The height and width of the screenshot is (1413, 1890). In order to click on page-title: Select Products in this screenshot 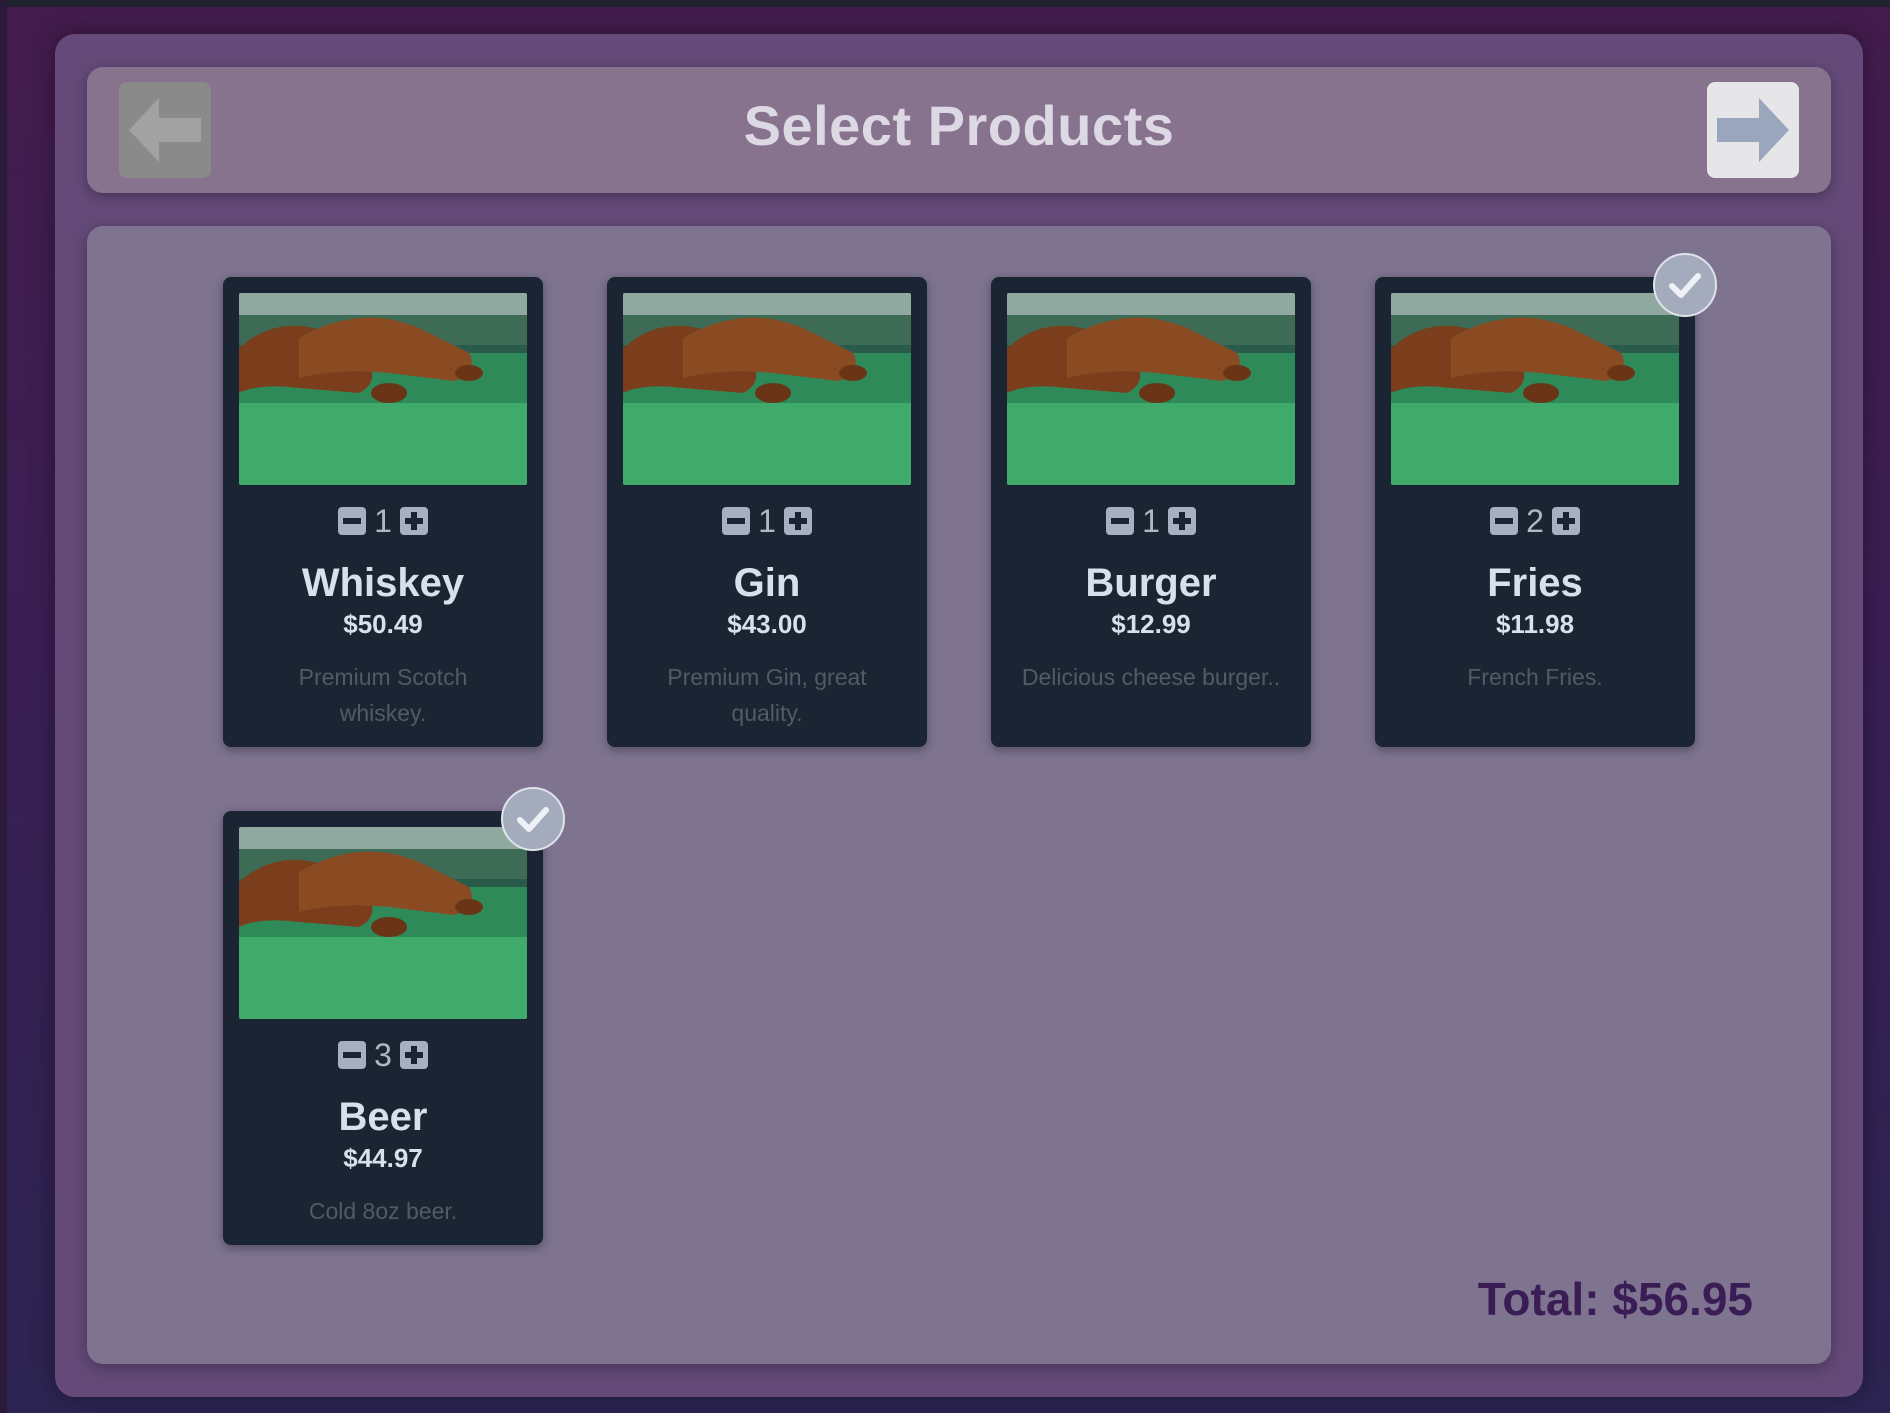, I will do `click(959, 125)`.